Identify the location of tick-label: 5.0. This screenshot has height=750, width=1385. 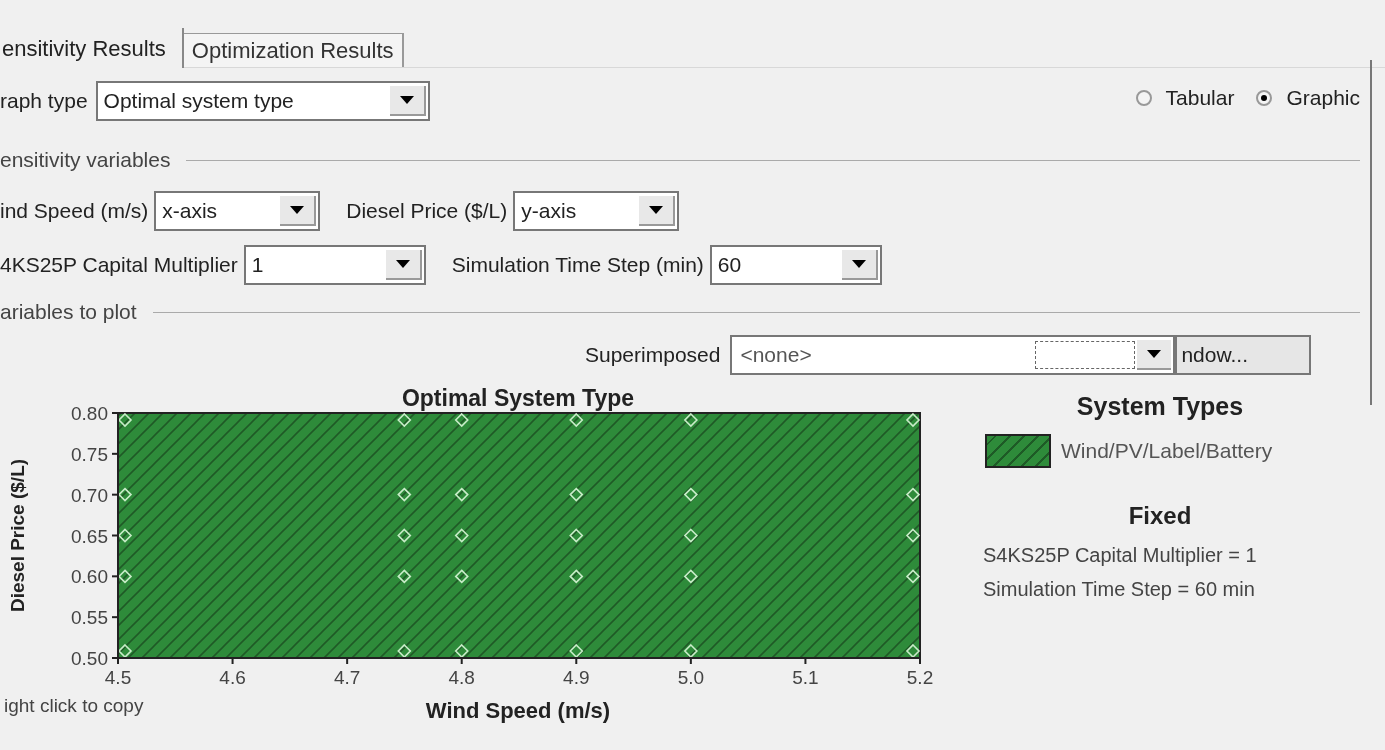
(691, 677).